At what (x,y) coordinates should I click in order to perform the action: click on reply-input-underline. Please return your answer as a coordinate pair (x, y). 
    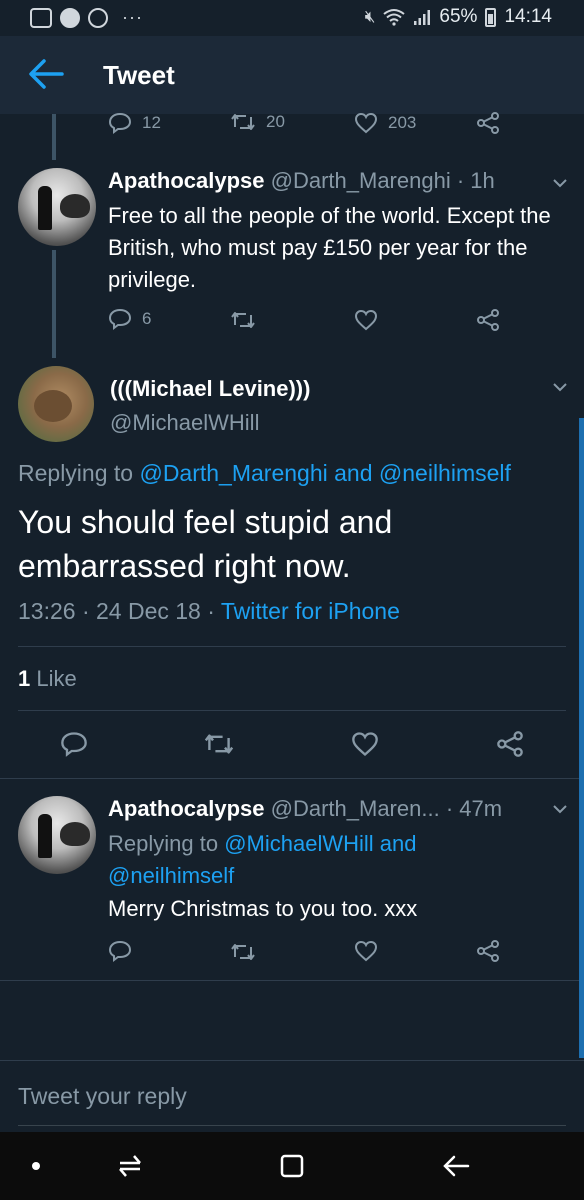
    Looking at the image, I should click on (292, 1125).